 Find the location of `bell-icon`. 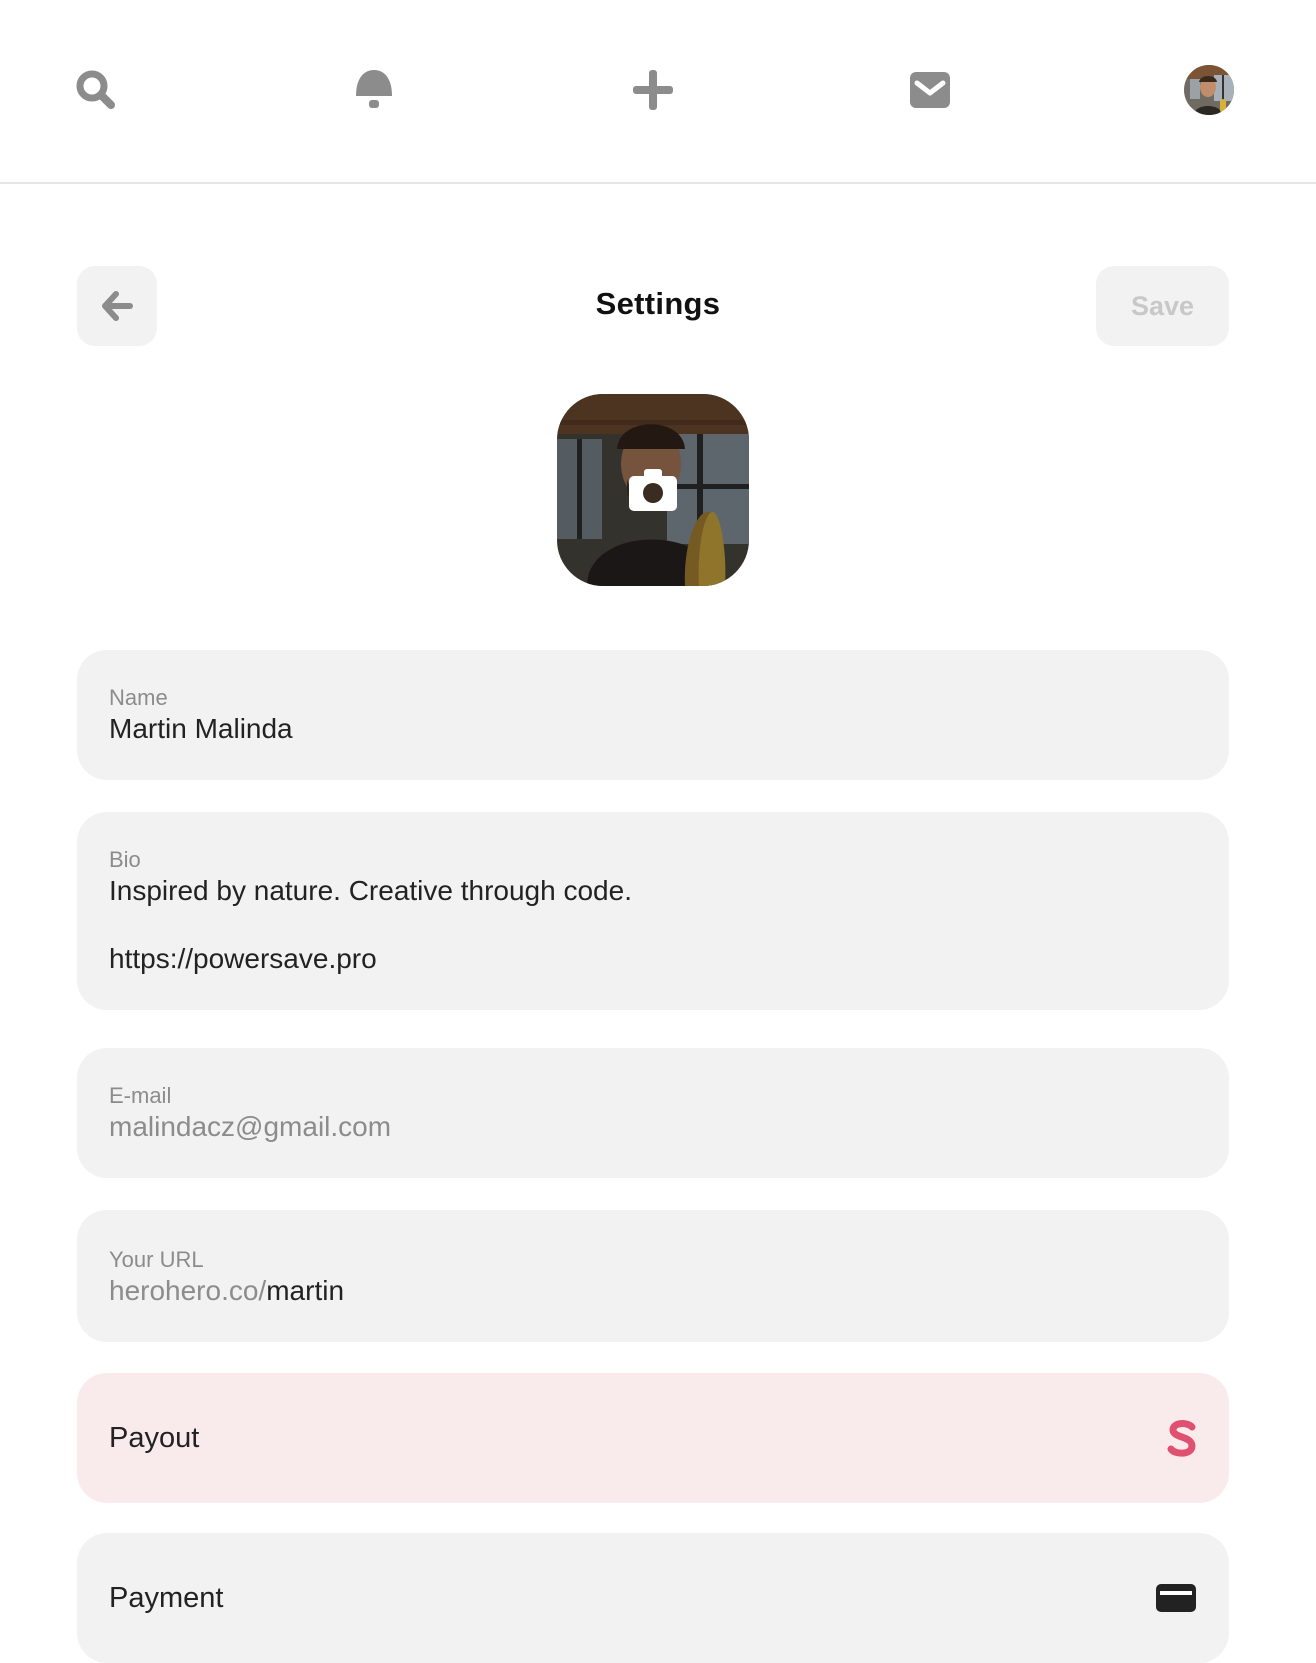

bell-icon is located at coordinates (374, 89).